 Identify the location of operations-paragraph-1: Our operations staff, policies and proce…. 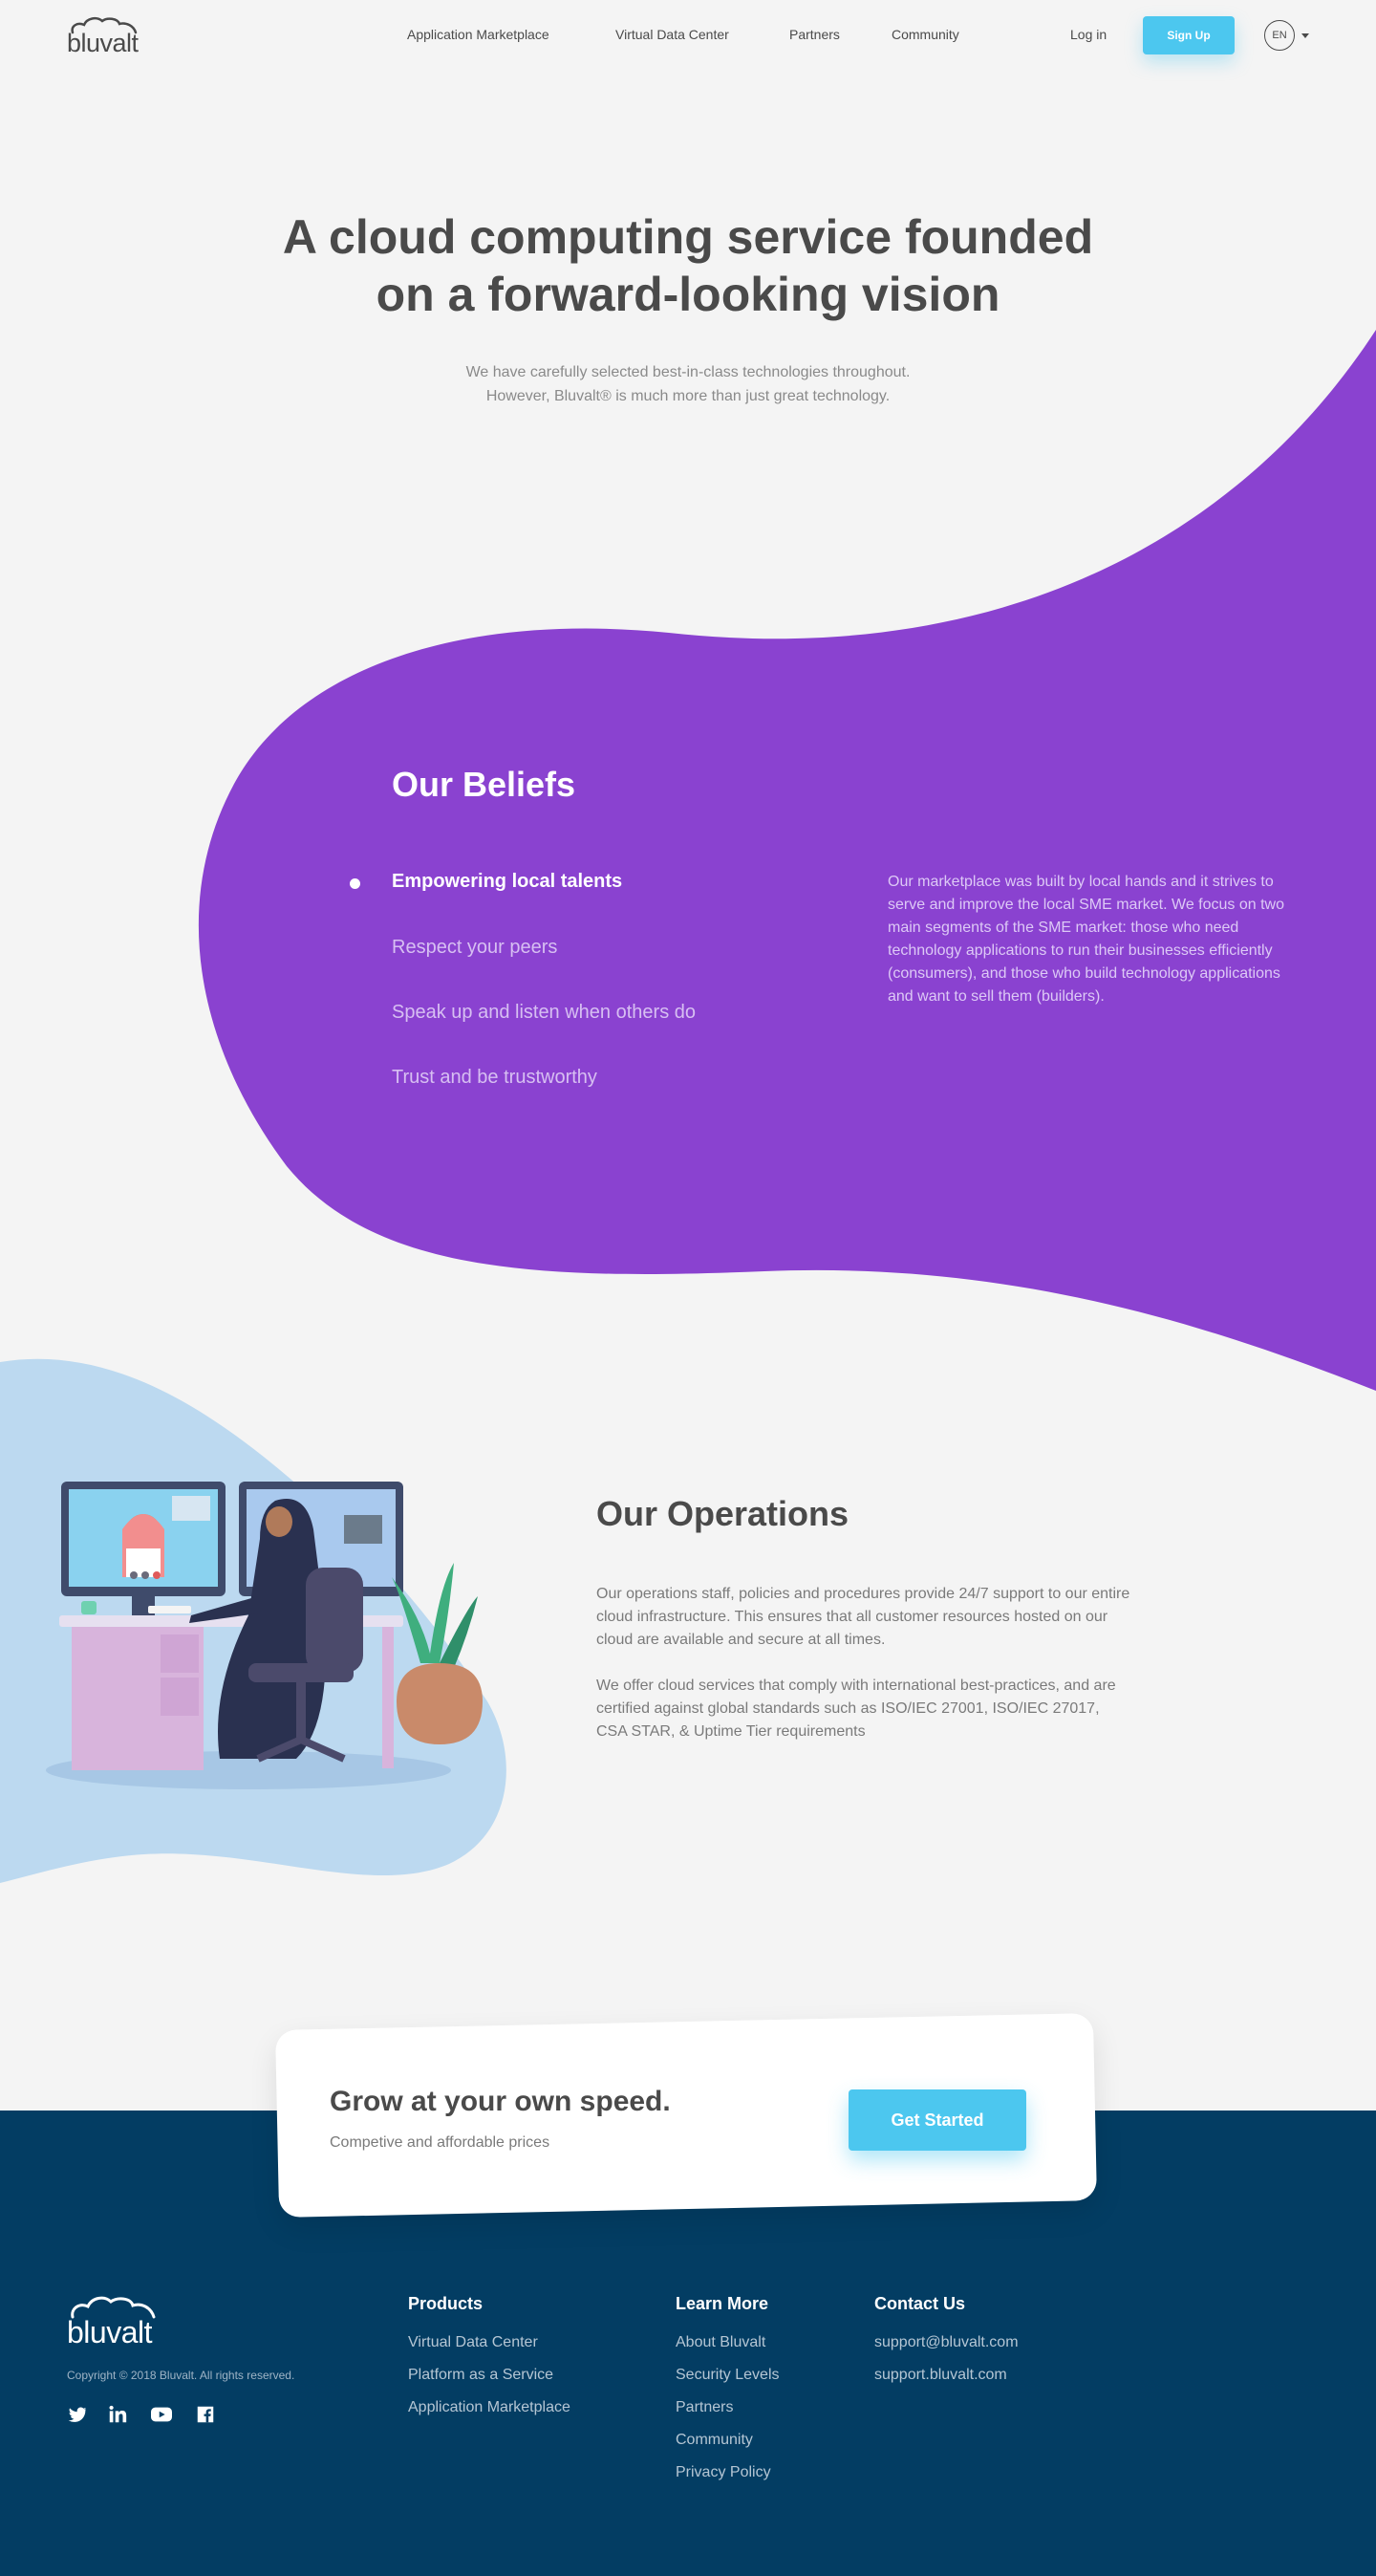
(863, 1617).